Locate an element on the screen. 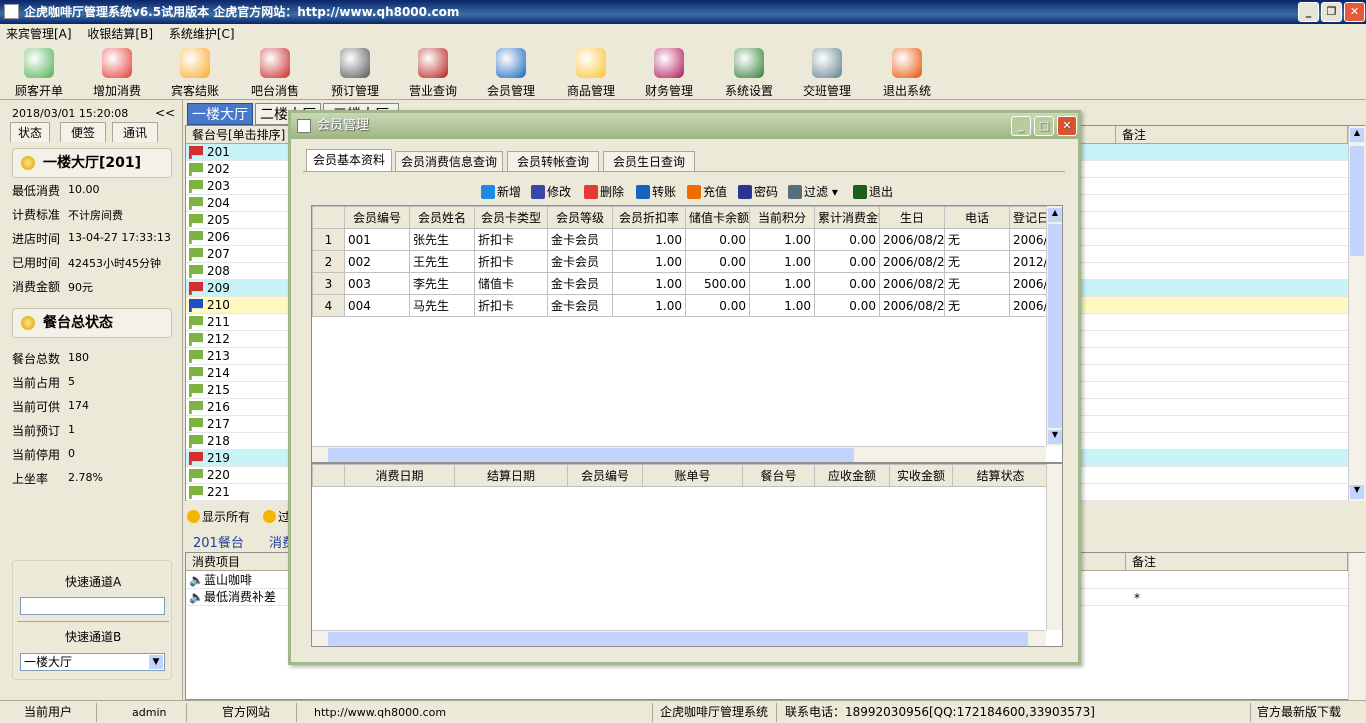 This screenshot has height=723, width=1366. toolbar-button: 顾客开单 is located at coordinates (39, 72).